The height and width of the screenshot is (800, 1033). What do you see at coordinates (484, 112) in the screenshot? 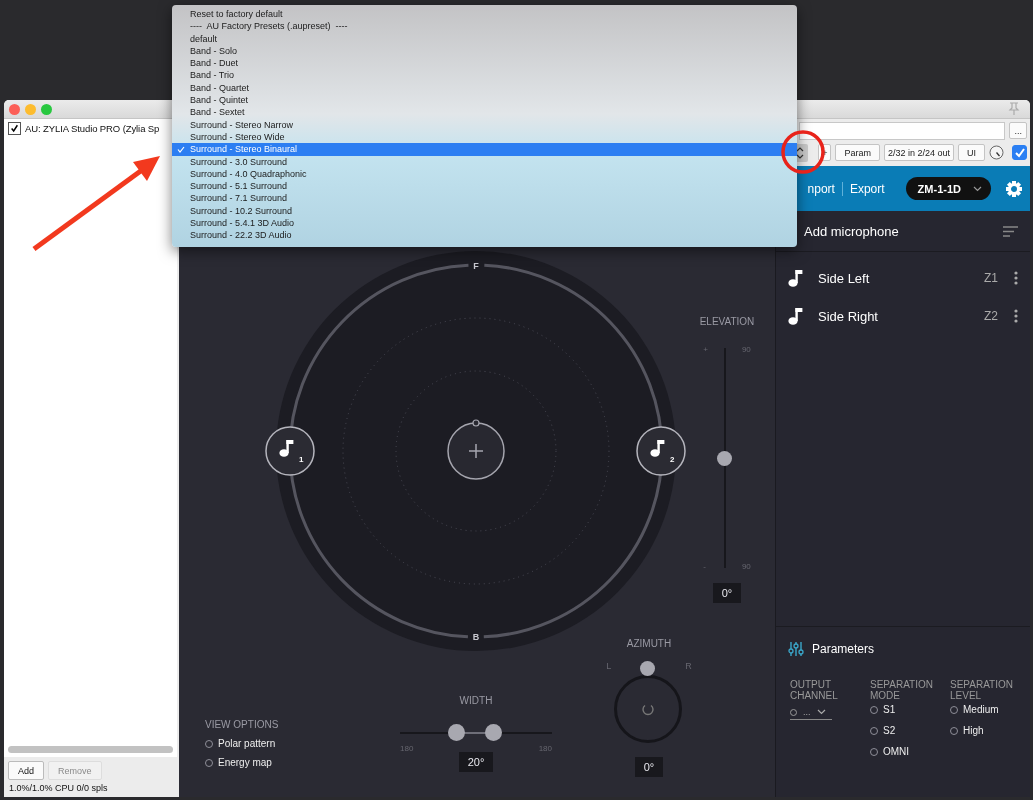
I see `menu-item: Band - Sextet` at bounding box center [484, 112].